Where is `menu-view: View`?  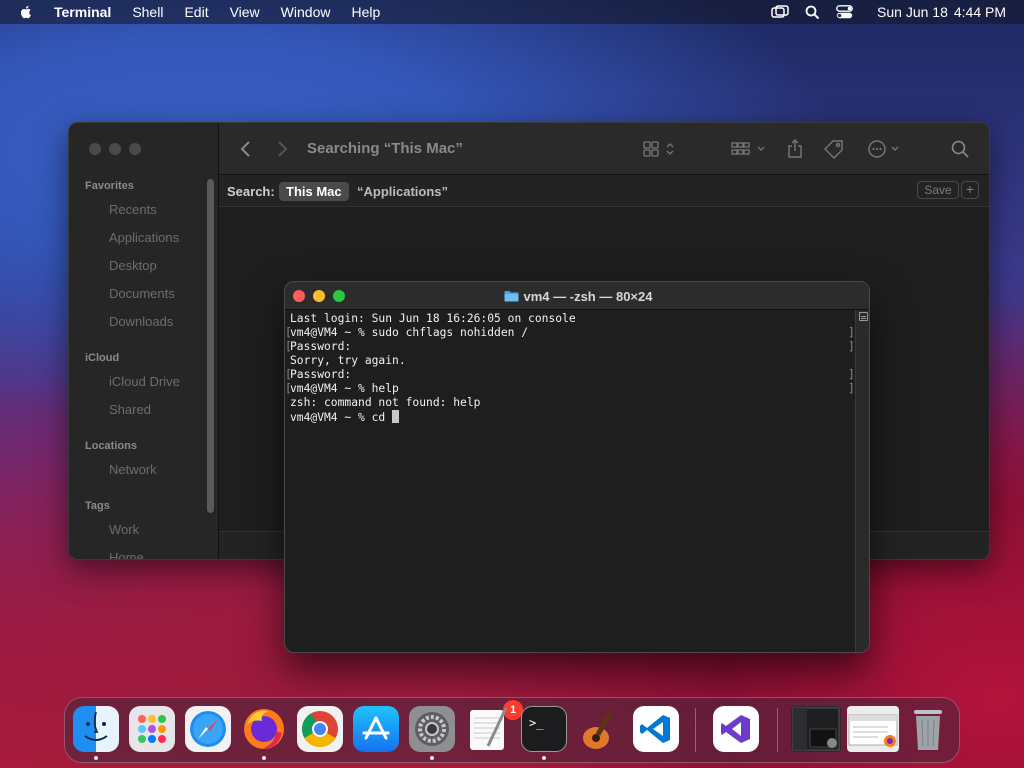 menu-view: View is located at coordinates (245, 12).